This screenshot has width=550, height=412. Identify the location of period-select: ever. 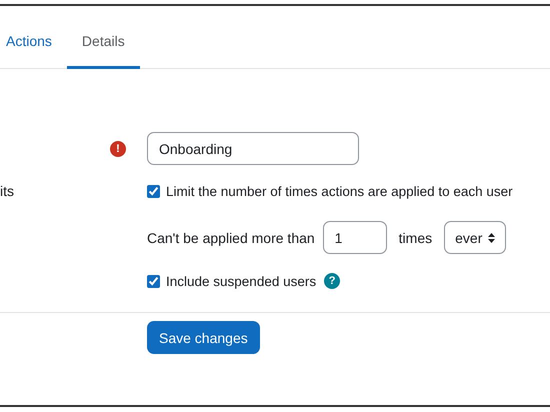
(475, 237).